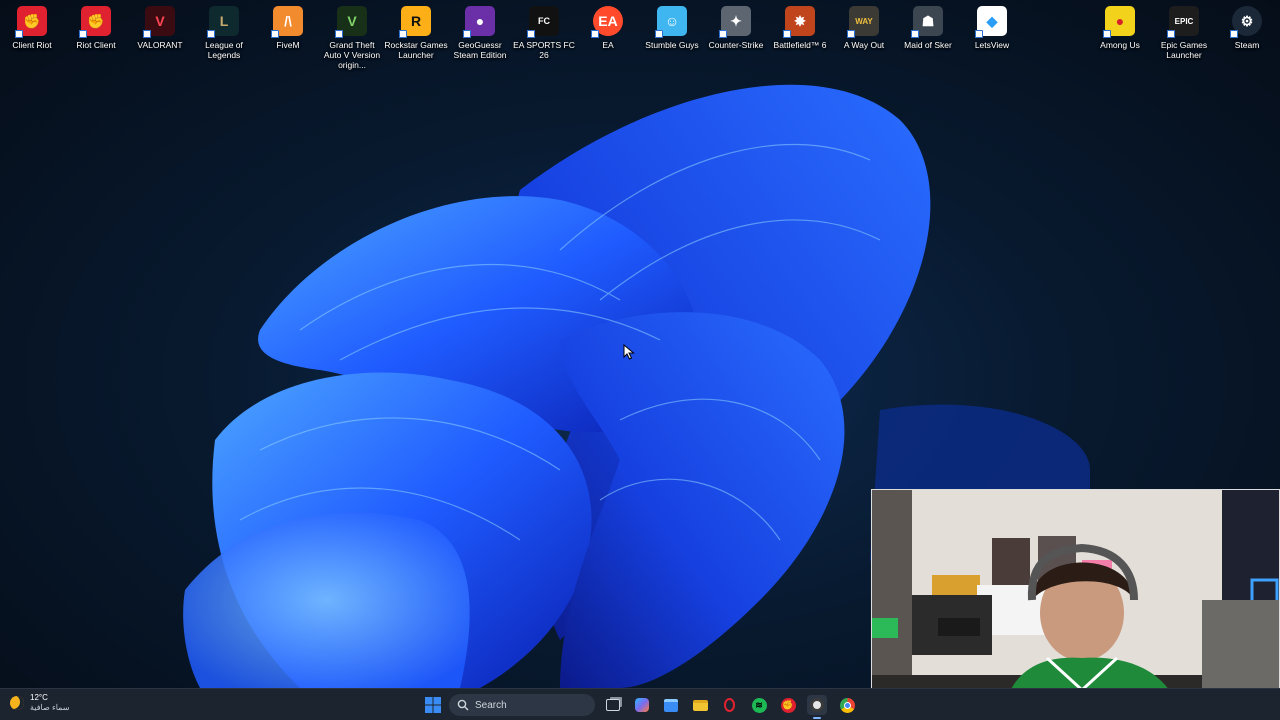  What do you see at coordinates (1119, 22) in the screenshot?
I see `among-us-icon: ●` at bounding box center [1119, 22].